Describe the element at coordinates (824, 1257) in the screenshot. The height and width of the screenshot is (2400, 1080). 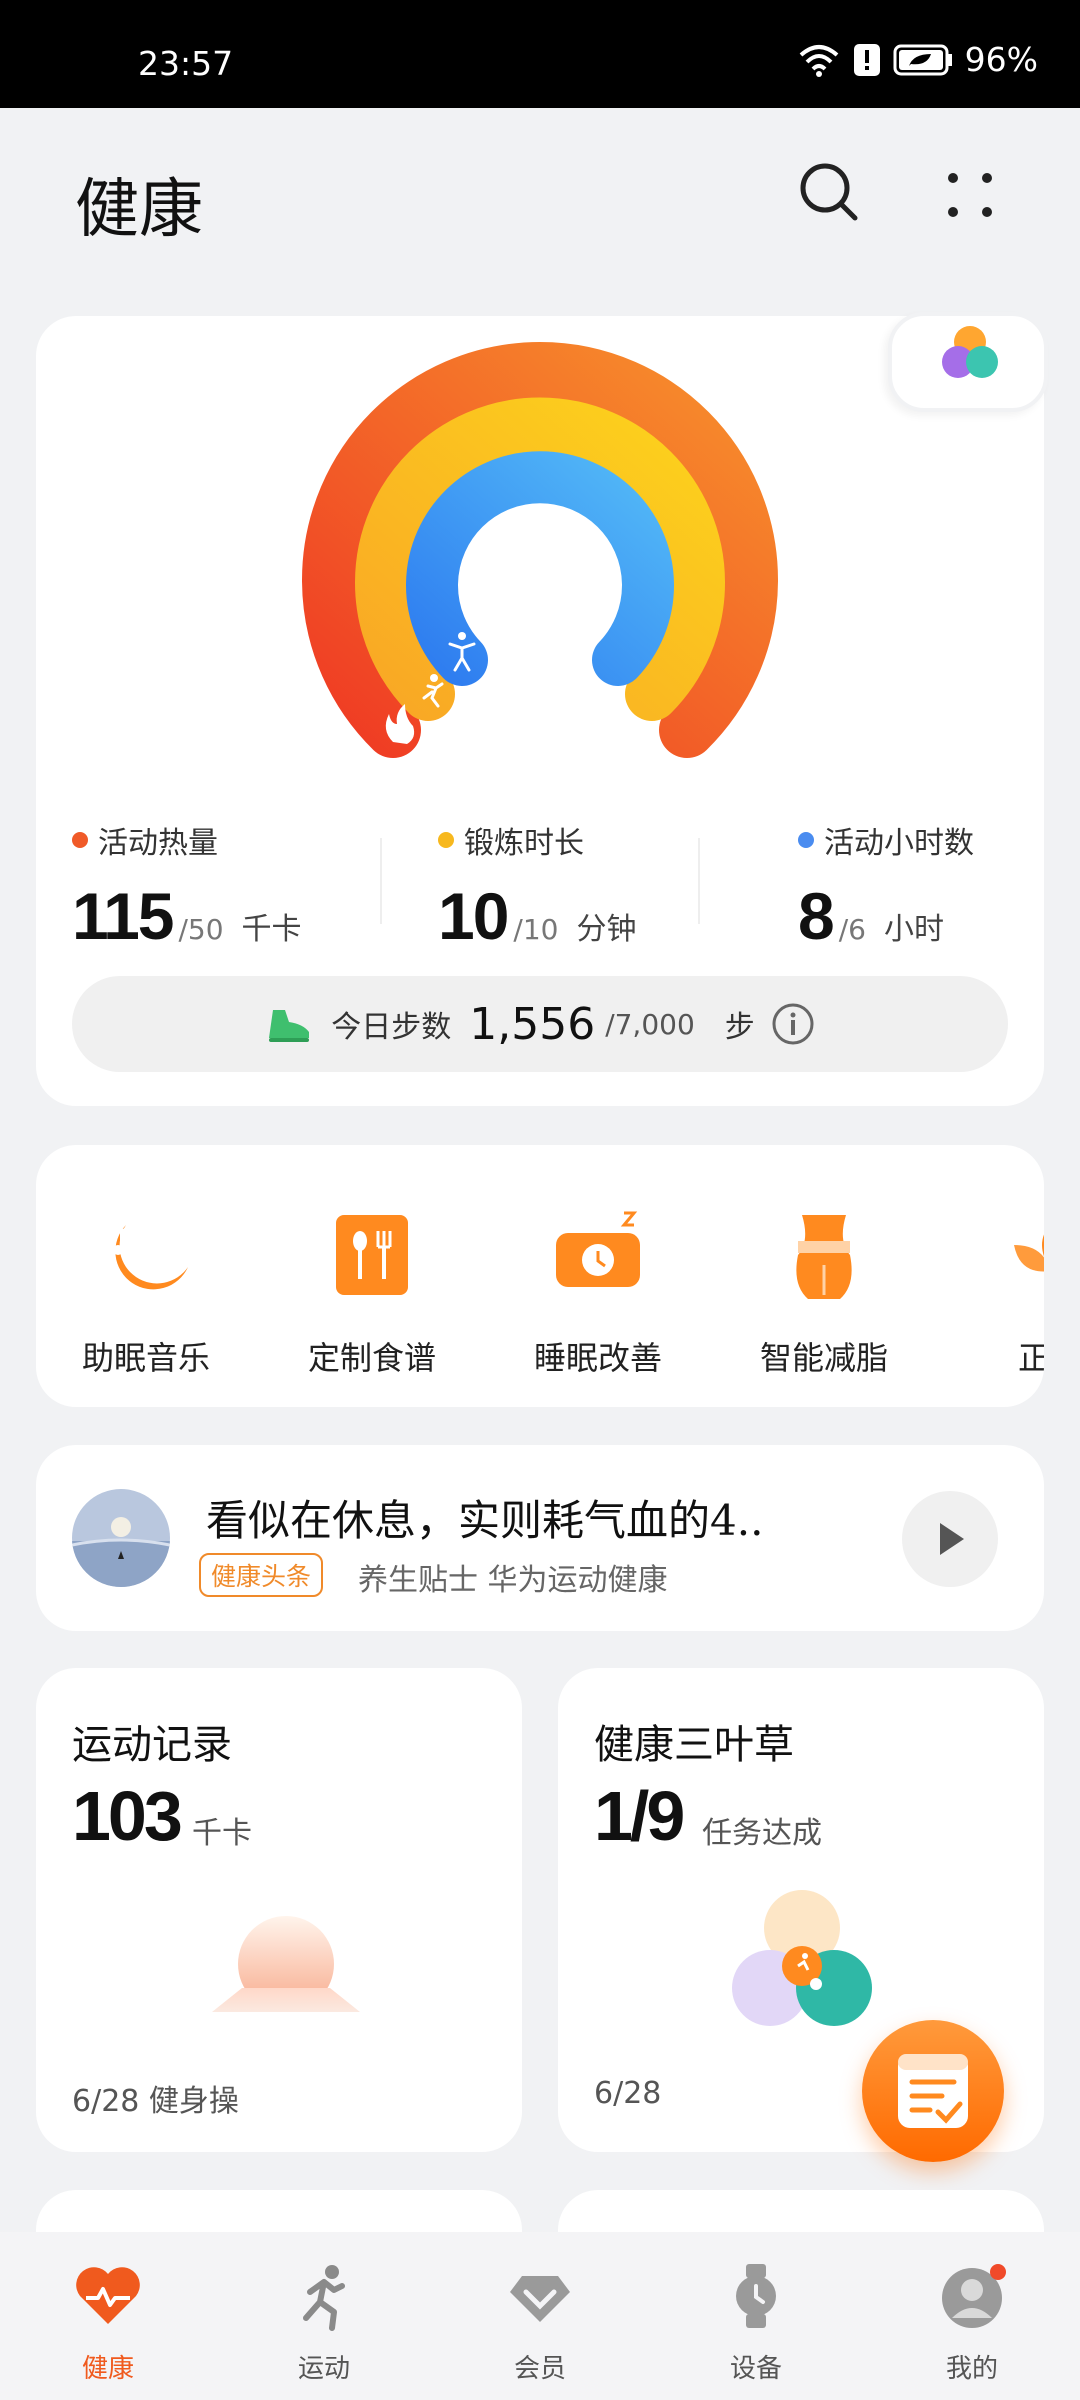
I see `fat-loss-icon` at that location.